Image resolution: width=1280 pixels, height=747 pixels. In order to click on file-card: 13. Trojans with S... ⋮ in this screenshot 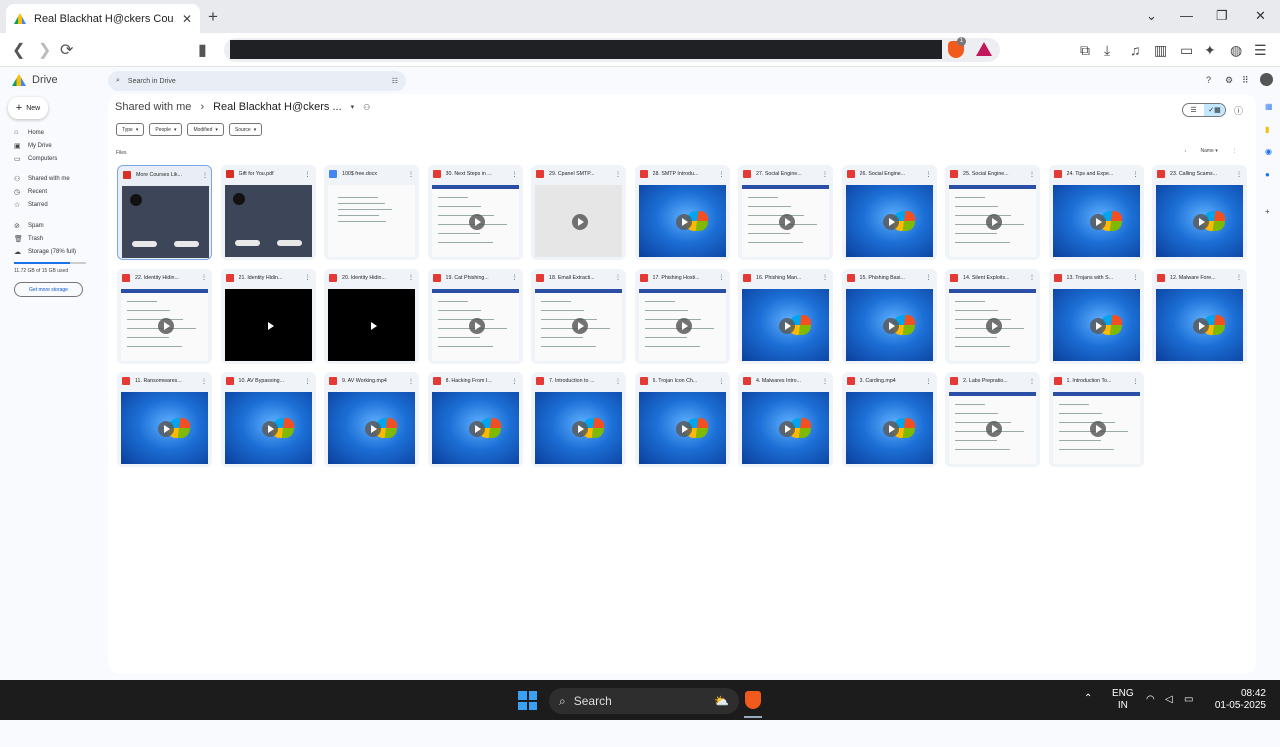, I will do `click(1096, 316)`.